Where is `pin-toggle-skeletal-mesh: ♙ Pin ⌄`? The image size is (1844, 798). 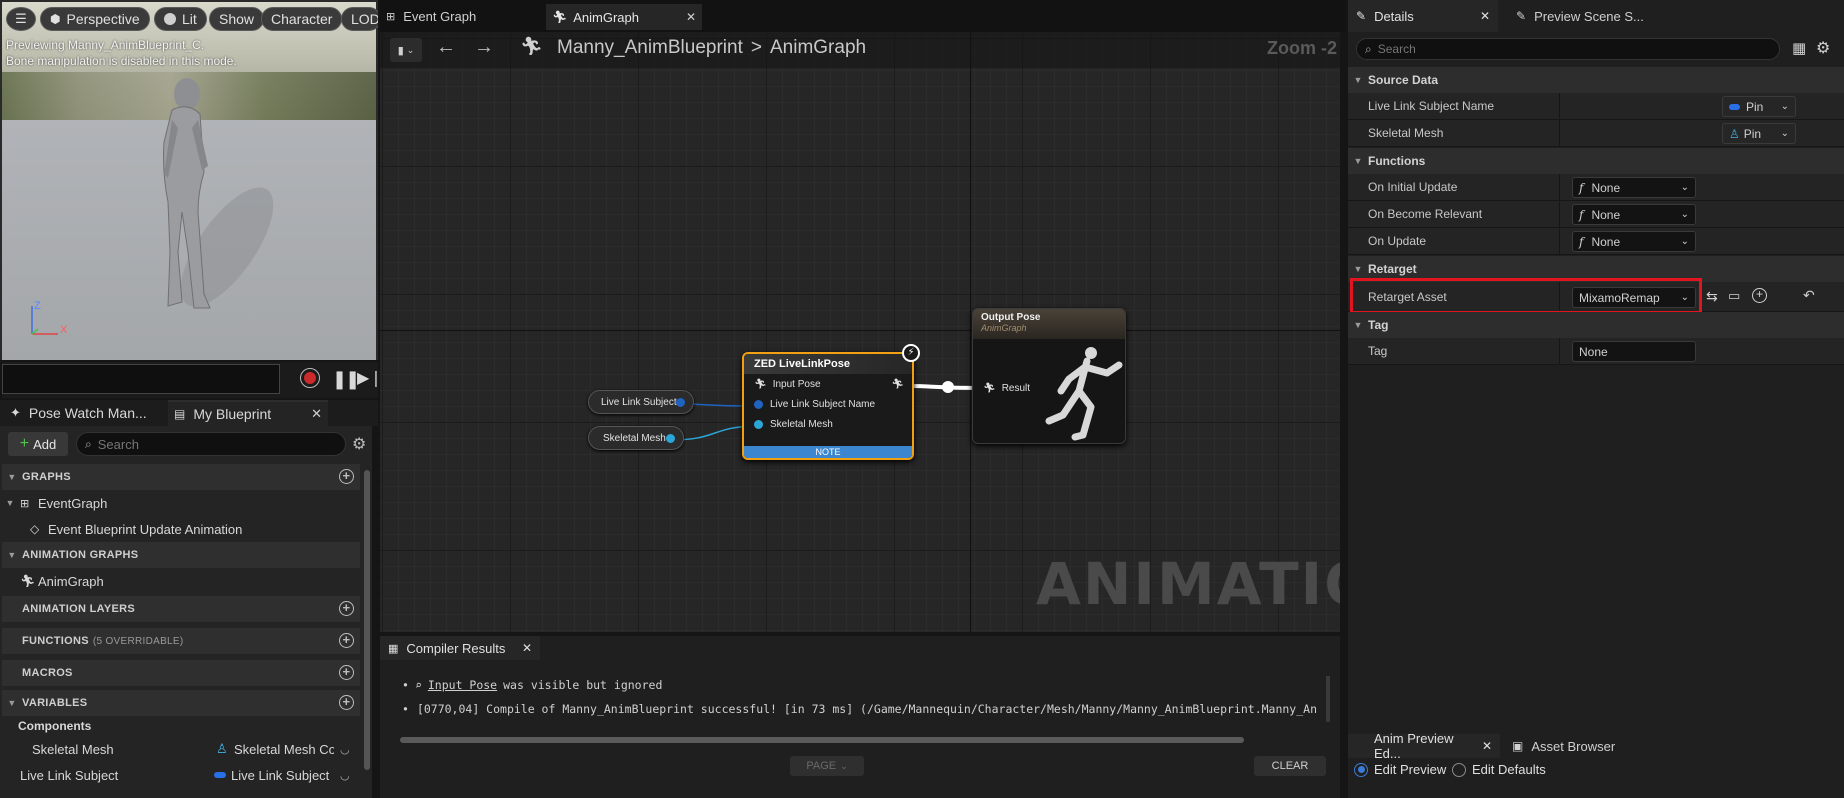 pin-toggle-skeletal-mesh: ♙ Pin ⌄ is located at coordinates (1759, 133).